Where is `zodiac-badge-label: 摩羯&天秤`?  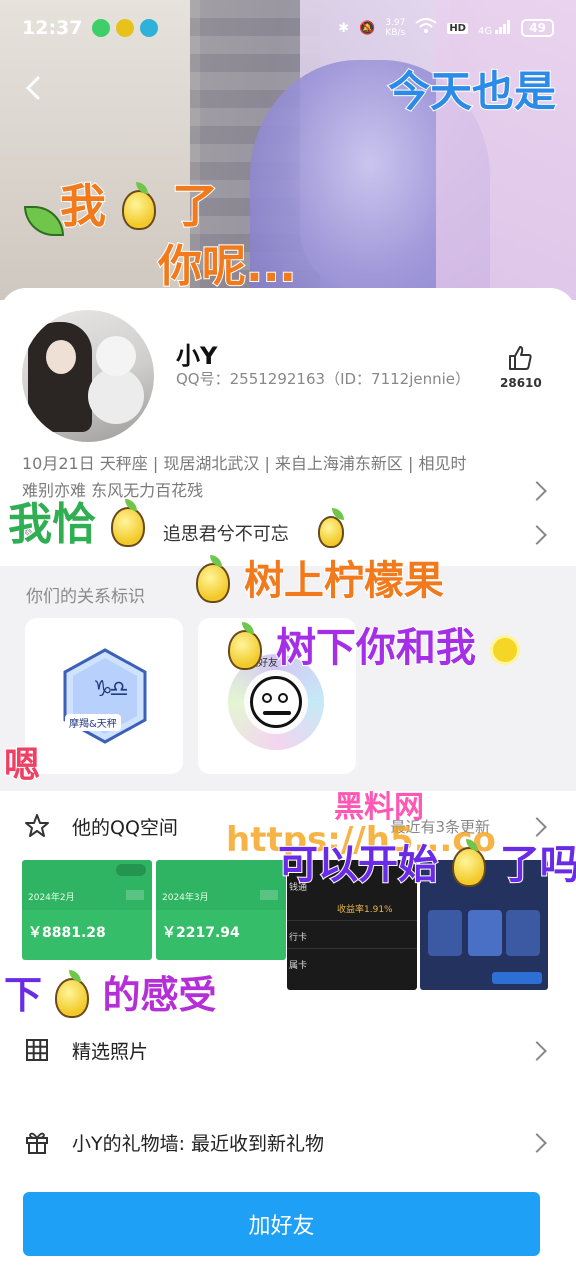
zodiac-badge-label: 摩羯&天秤 is located at coordinates (93, 722).